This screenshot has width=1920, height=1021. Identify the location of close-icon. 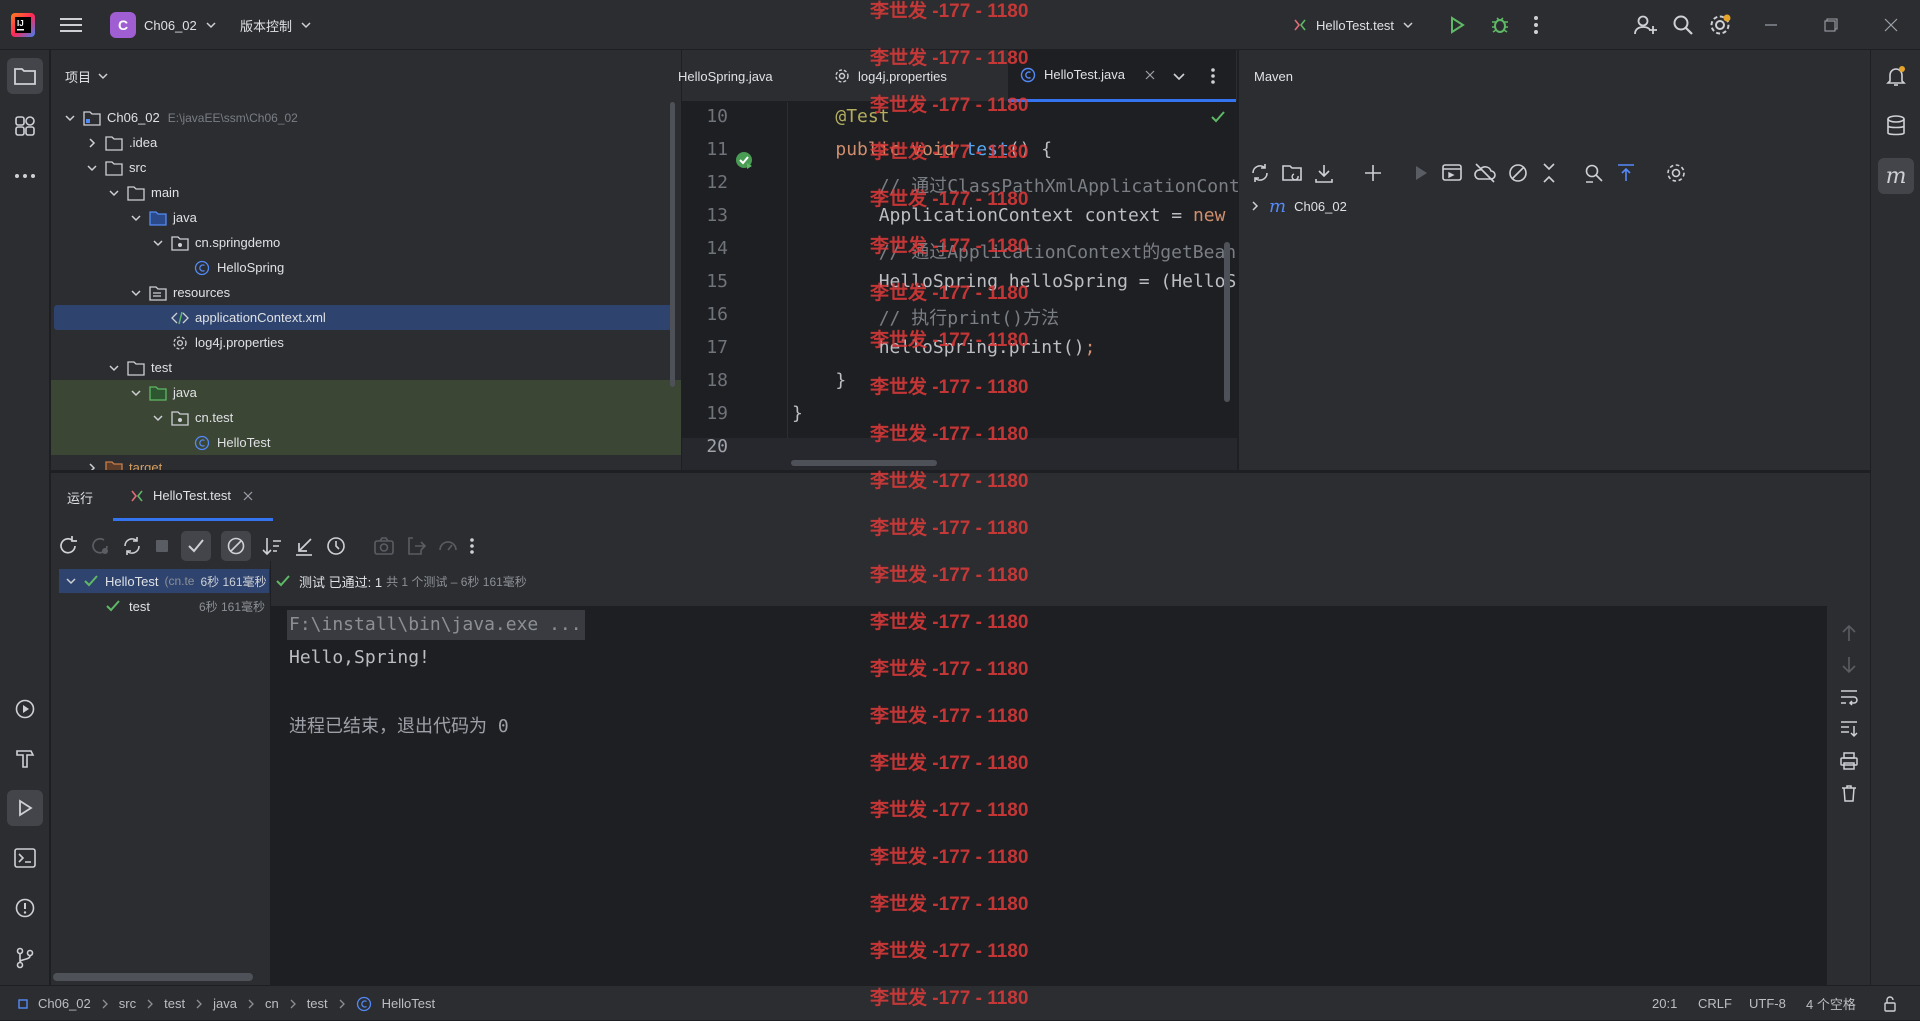
(248, 496).